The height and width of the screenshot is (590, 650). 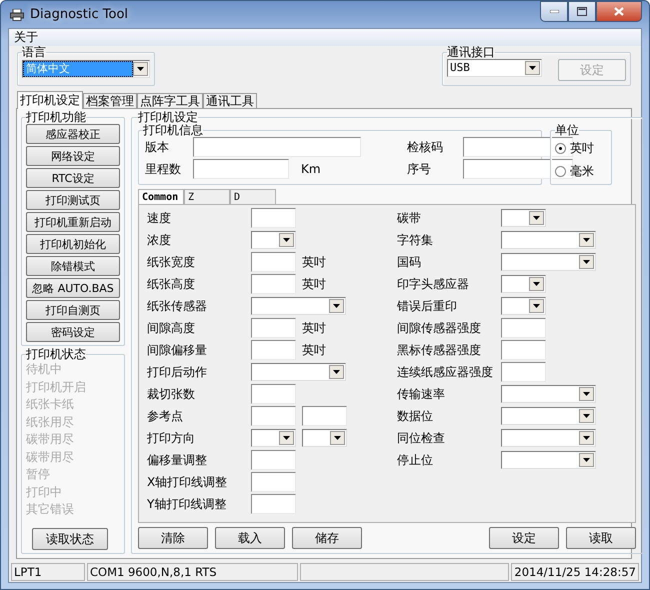 I want to click on action-button: 储存, so click(x=327, y=538).